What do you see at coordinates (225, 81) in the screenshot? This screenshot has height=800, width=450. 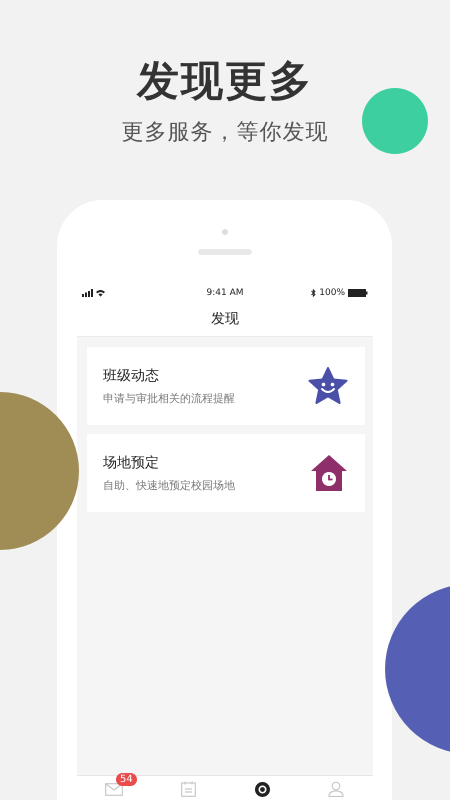 I see `headline: 发现更多` at bounding box center [225, 81].